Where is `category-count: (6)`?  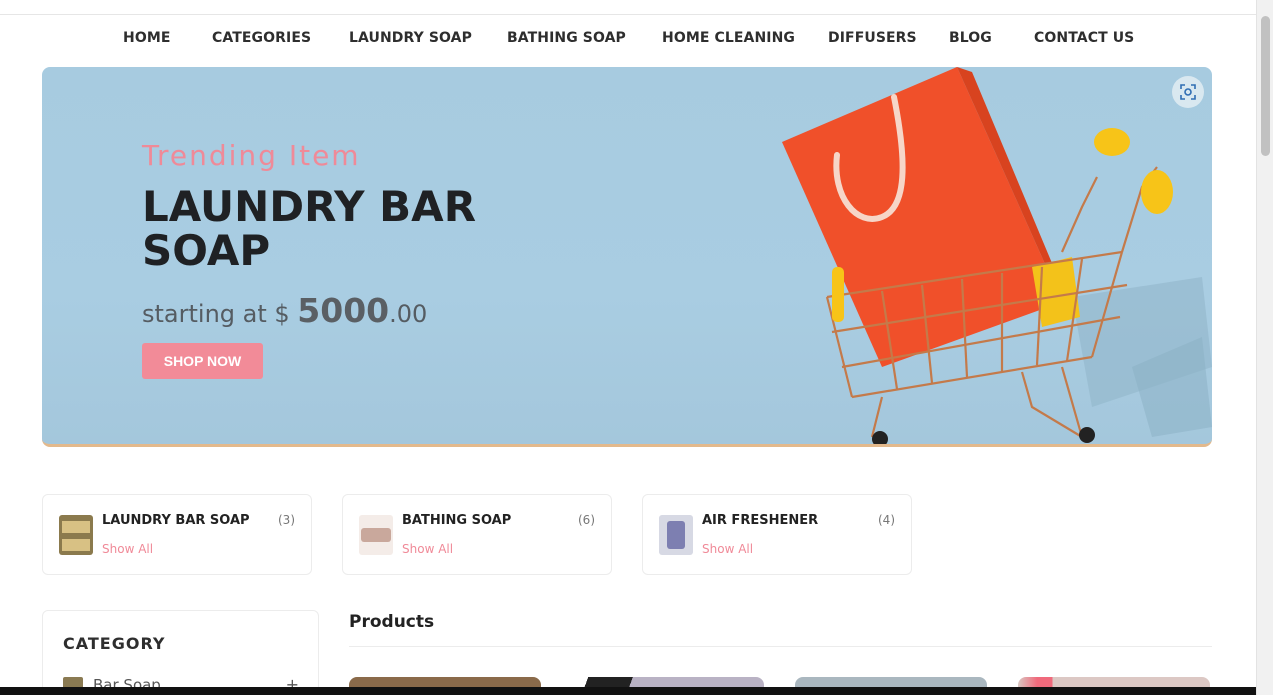 category-count: (6) is located at coordinates (586, 520).